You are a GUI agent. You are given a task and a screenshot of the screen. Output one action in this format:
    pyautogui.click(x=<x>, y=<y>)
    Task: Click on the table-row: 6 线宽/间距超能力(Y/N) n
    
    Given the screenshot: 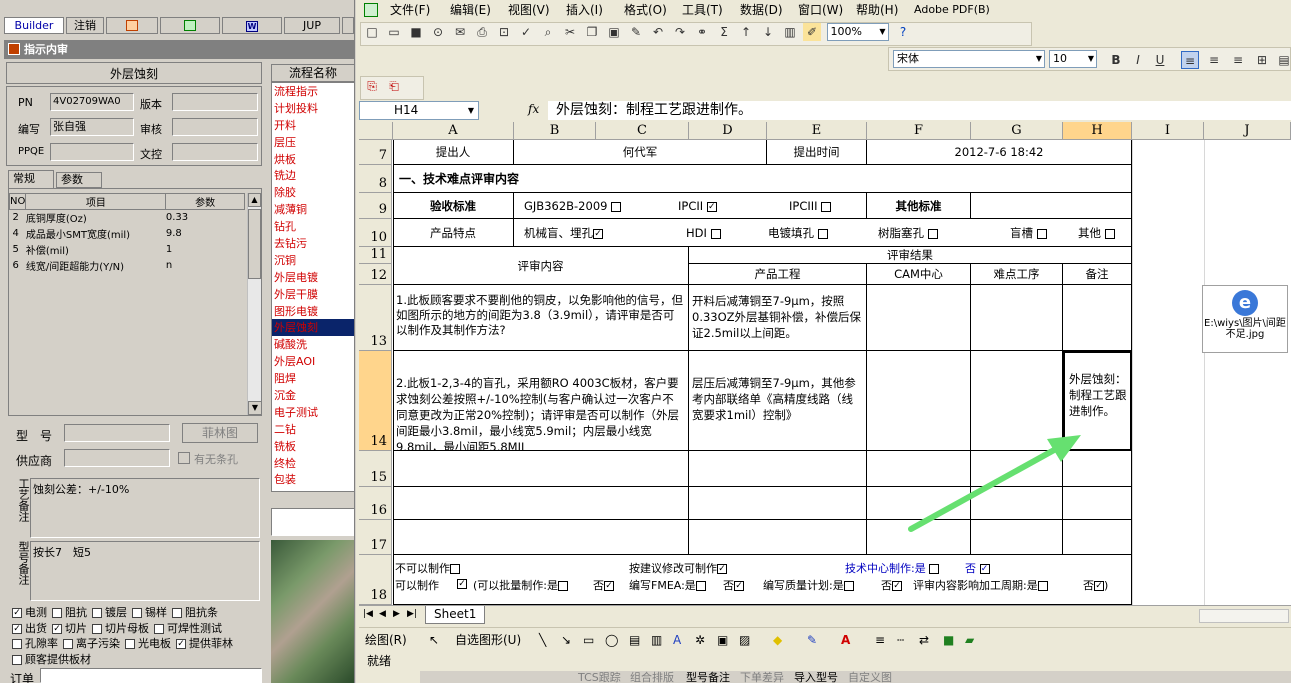 What is the action you would take?
    pyautogui.click(x=127, y=266)
    